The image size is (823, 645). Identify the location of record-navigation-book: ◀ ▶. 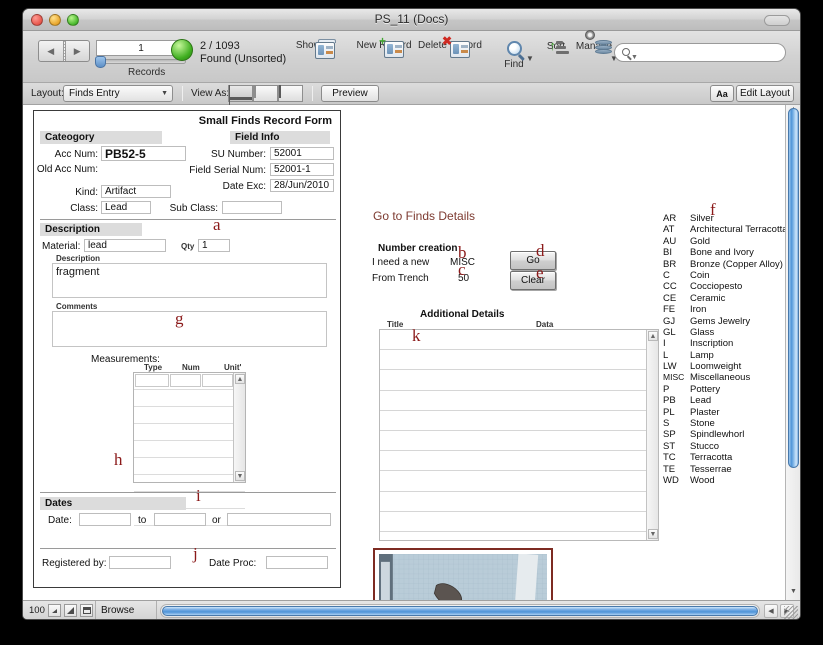
(64, 51).